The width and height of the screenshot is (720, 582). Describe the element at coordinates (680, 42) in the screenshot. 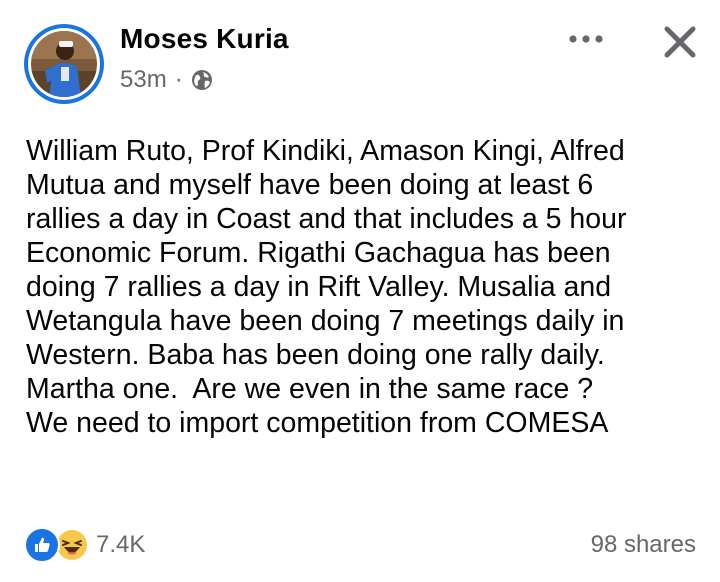

I see `close-icon` at that location.